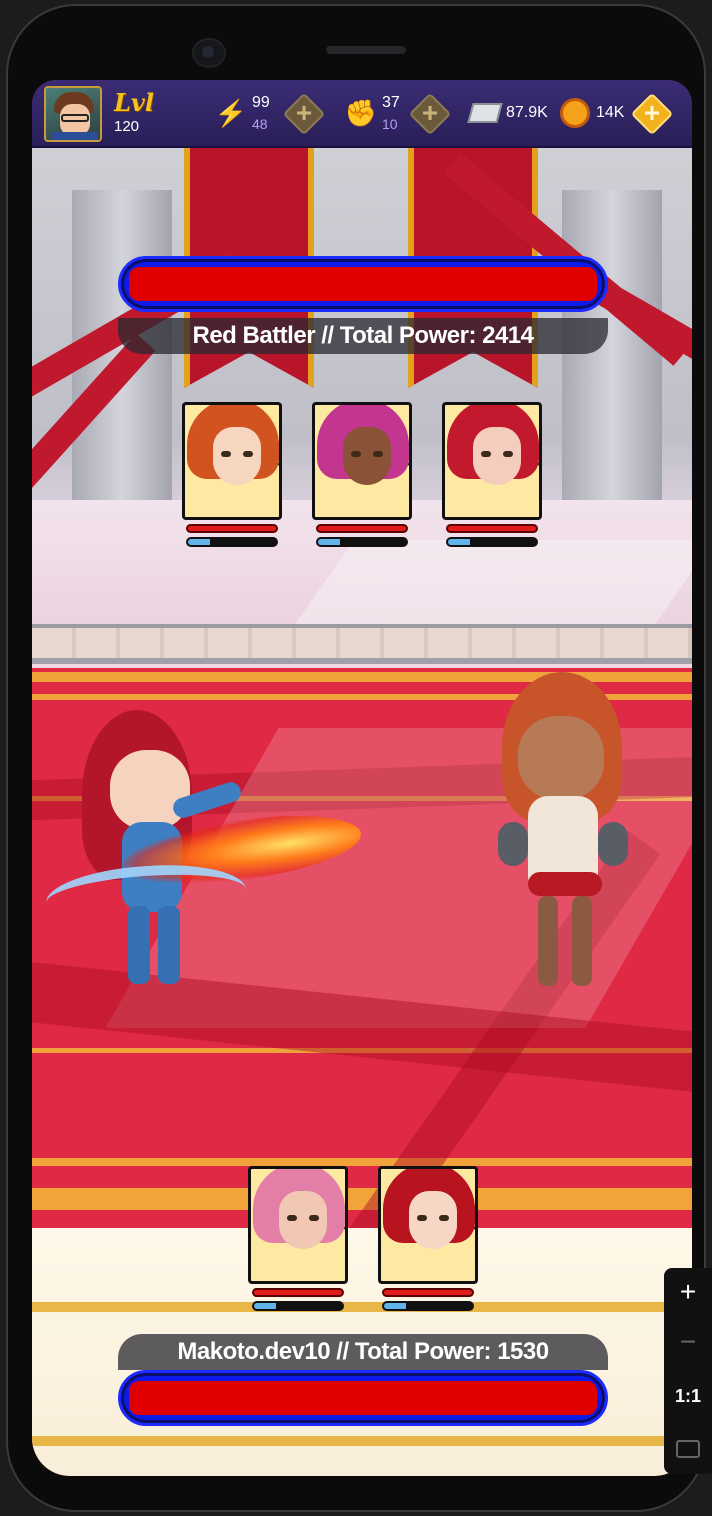  I want to click on energy-resource: ⚡ 99 48, so click(249, 114).